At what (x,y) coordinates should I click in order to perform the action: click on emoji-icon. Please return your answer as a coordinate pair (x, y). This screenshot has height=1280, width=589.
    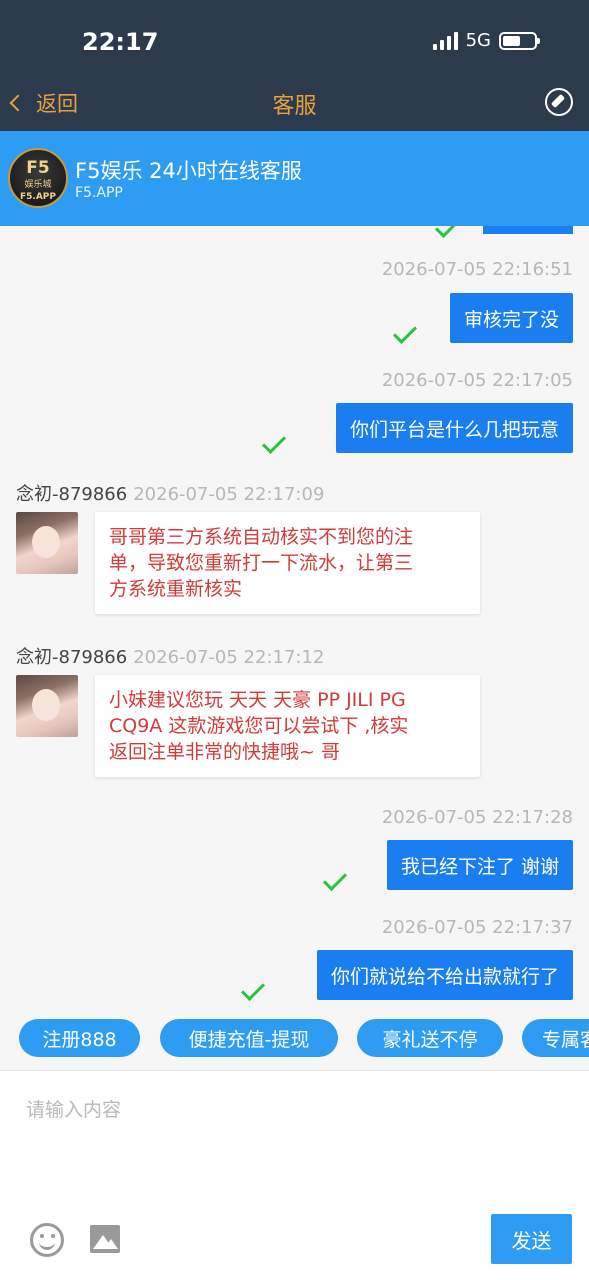
    Looking at the image, I should click on (47, 1240).